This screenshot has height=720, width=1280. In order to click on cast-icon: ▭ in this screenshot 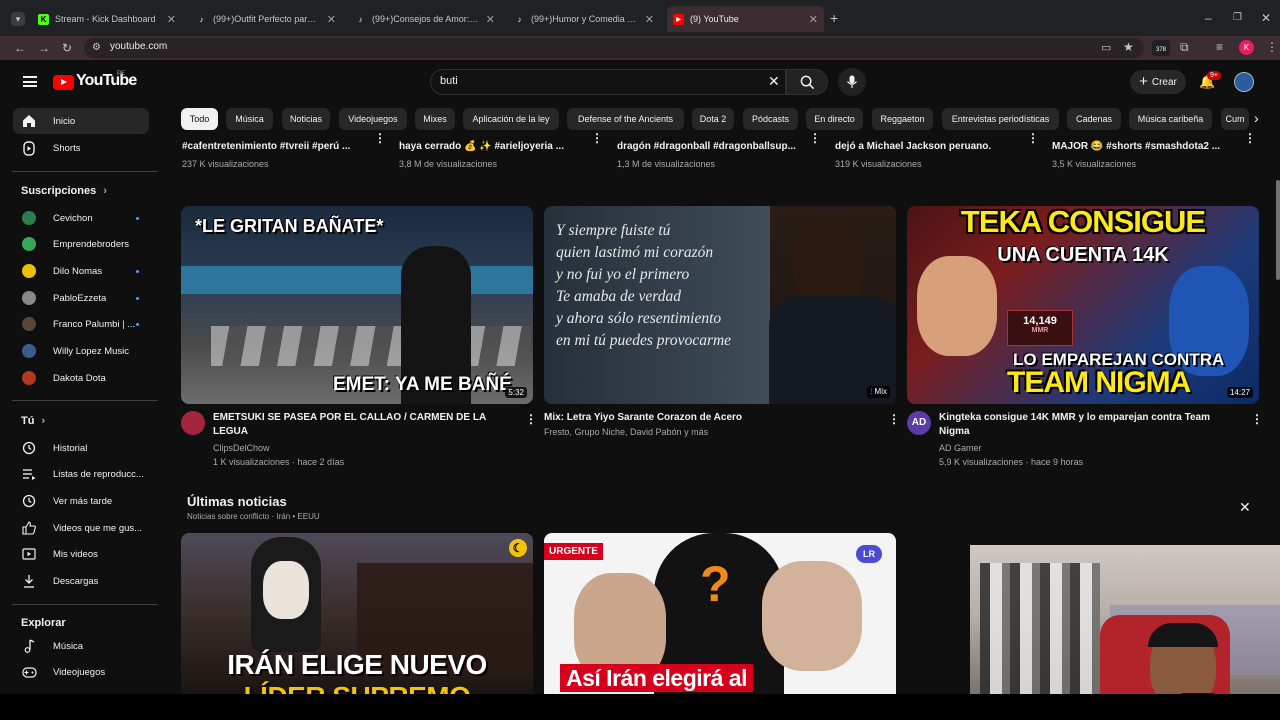, I will do `click(1106, 48)`.